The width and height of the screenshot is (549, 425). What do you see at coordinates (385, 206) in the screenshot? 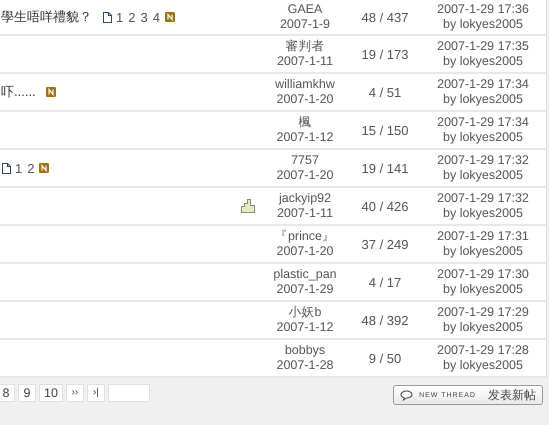
I see `reply-view-count: 40 / 426` at bounding box center [385, 206].